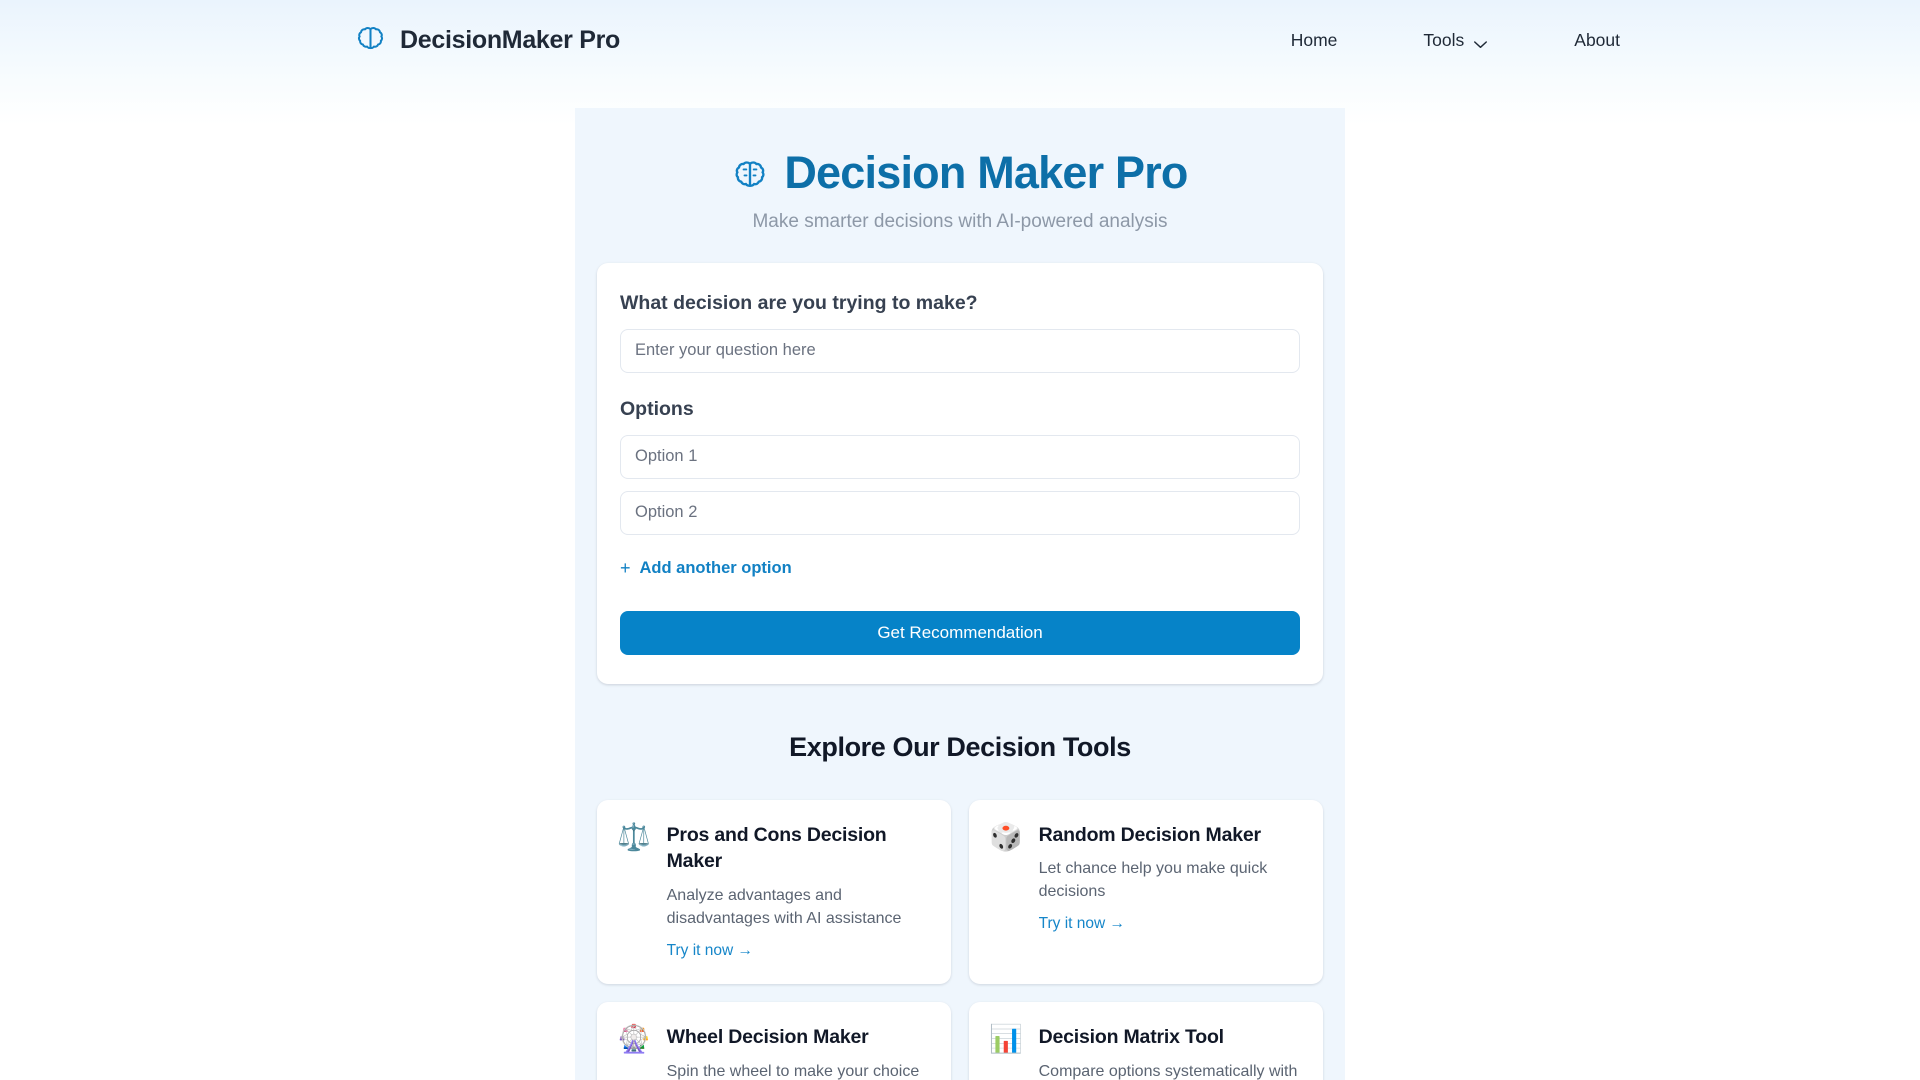  Describe the element at coordinates (1131, 1036) in the screenshot. I see `tool-title: Decision Matrix Tool` at that location.